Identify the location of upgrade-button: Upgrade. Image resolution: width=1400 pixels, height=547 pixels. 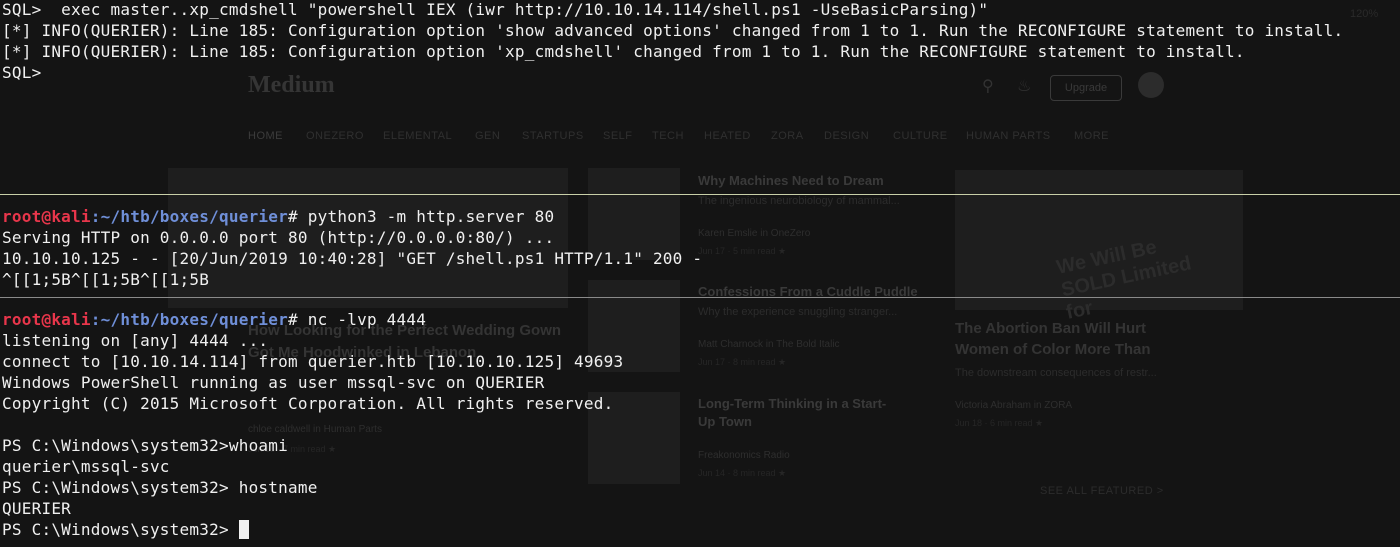
(1086, 88).